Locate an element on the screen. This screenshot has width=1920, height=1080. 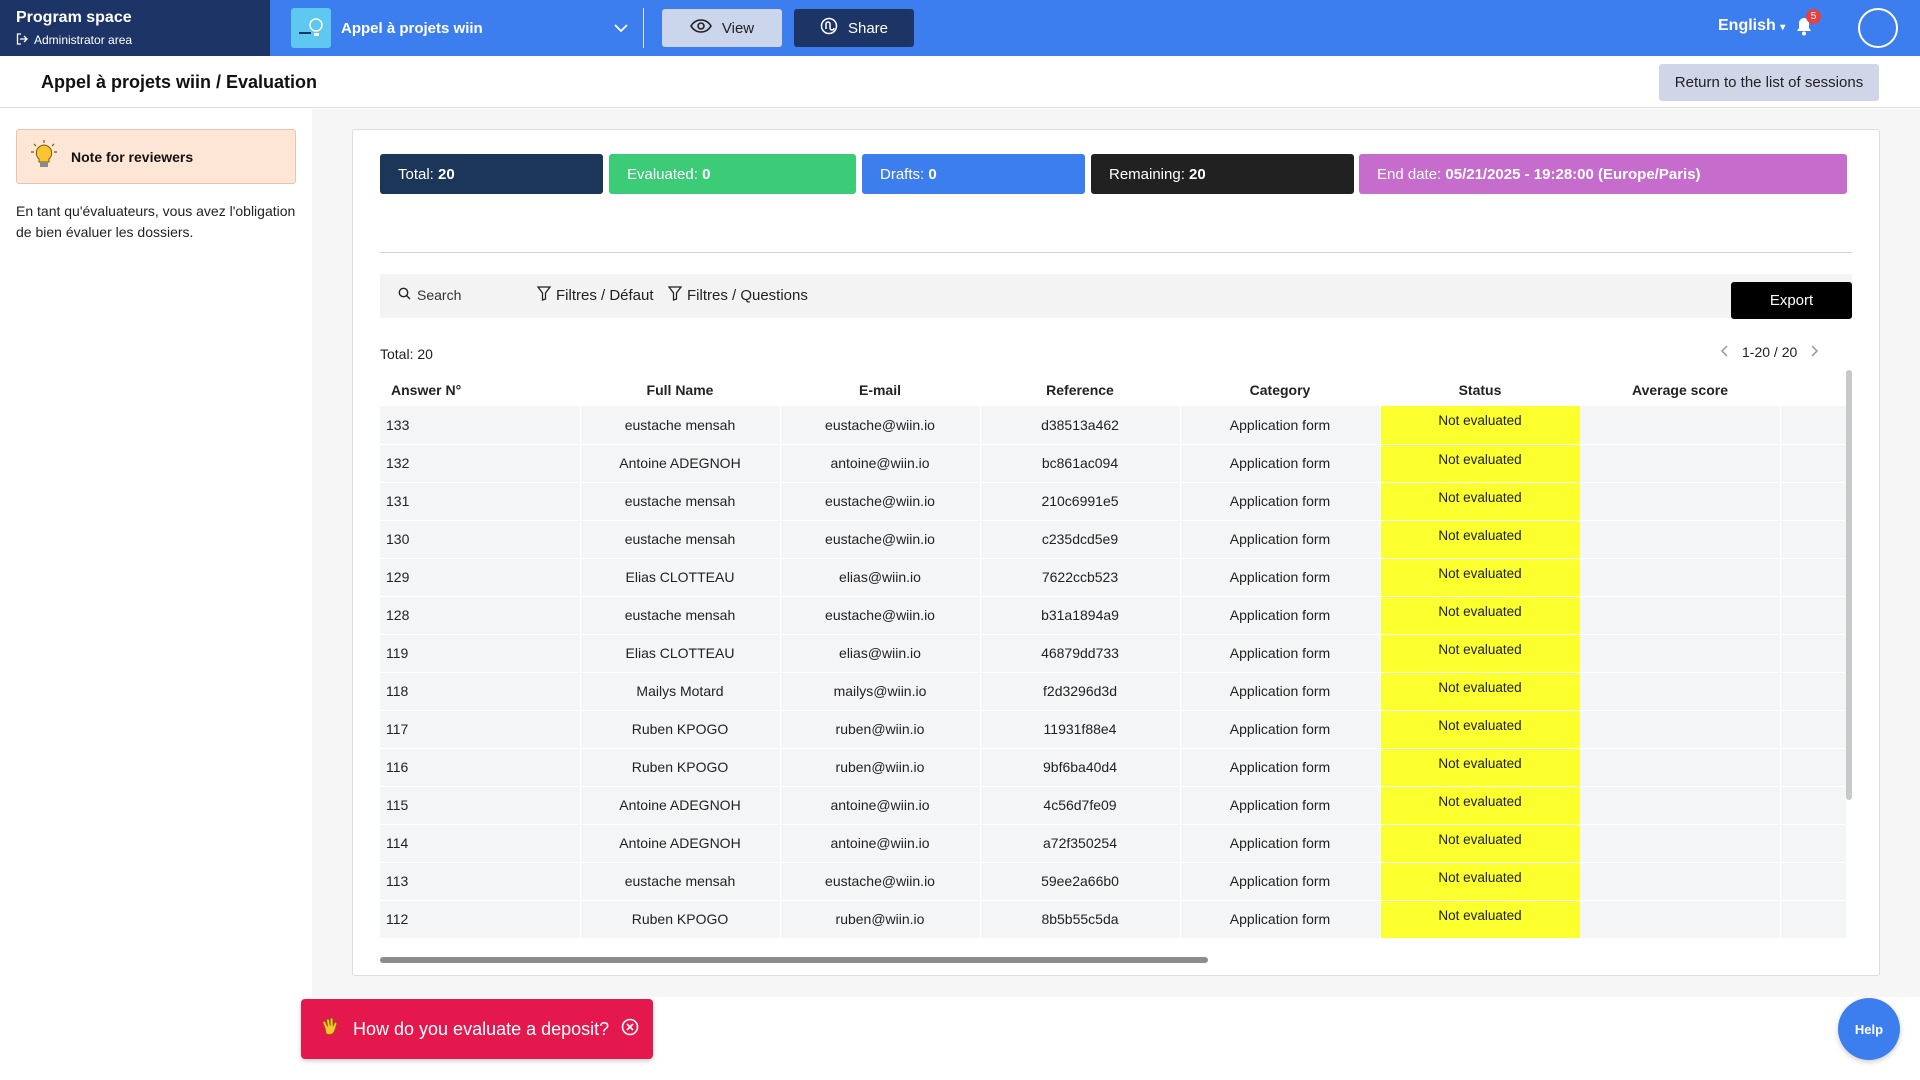
reference-cell: f2d3296d3d is located at coordinates (1080, 691).